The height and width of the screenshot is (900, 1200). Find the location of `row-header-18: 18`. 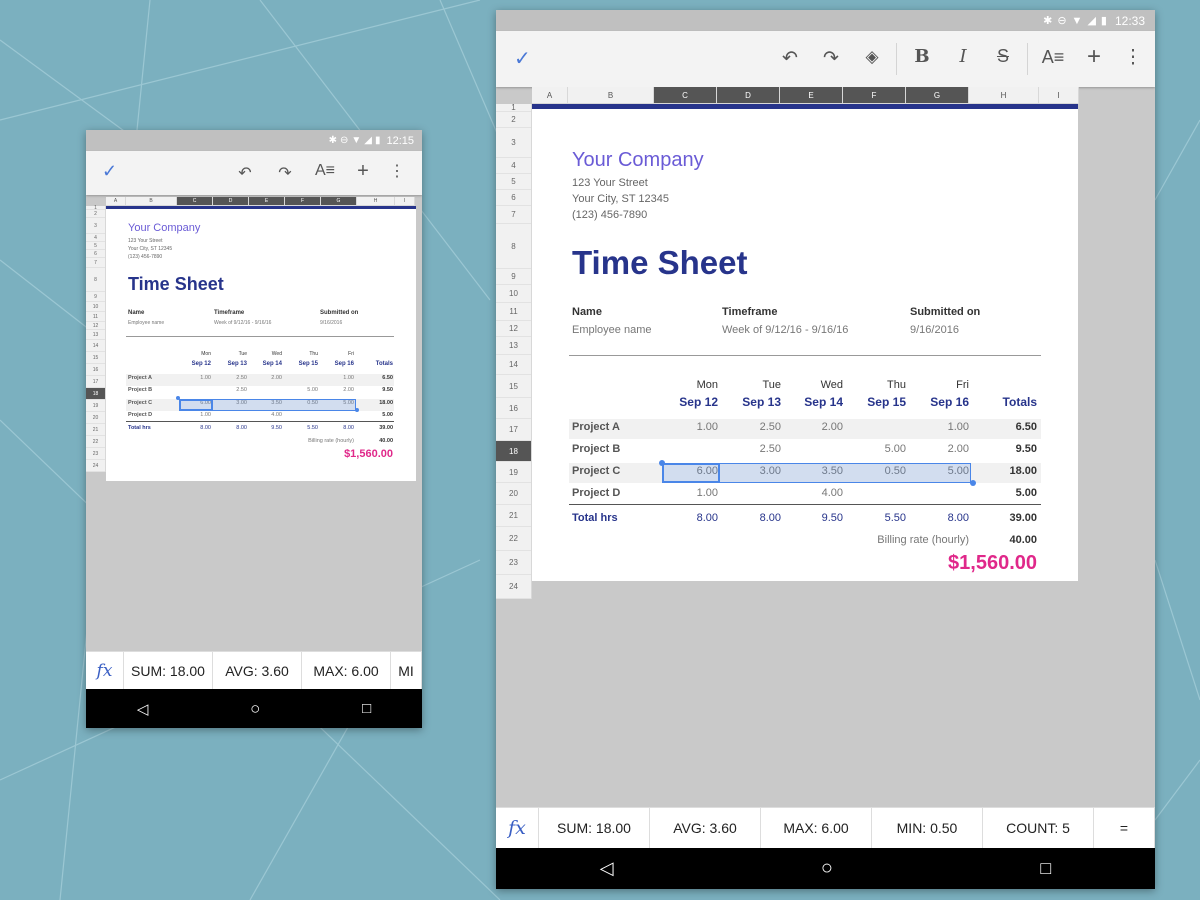

row-header-18: 18 is located at coordinates (513, 451).